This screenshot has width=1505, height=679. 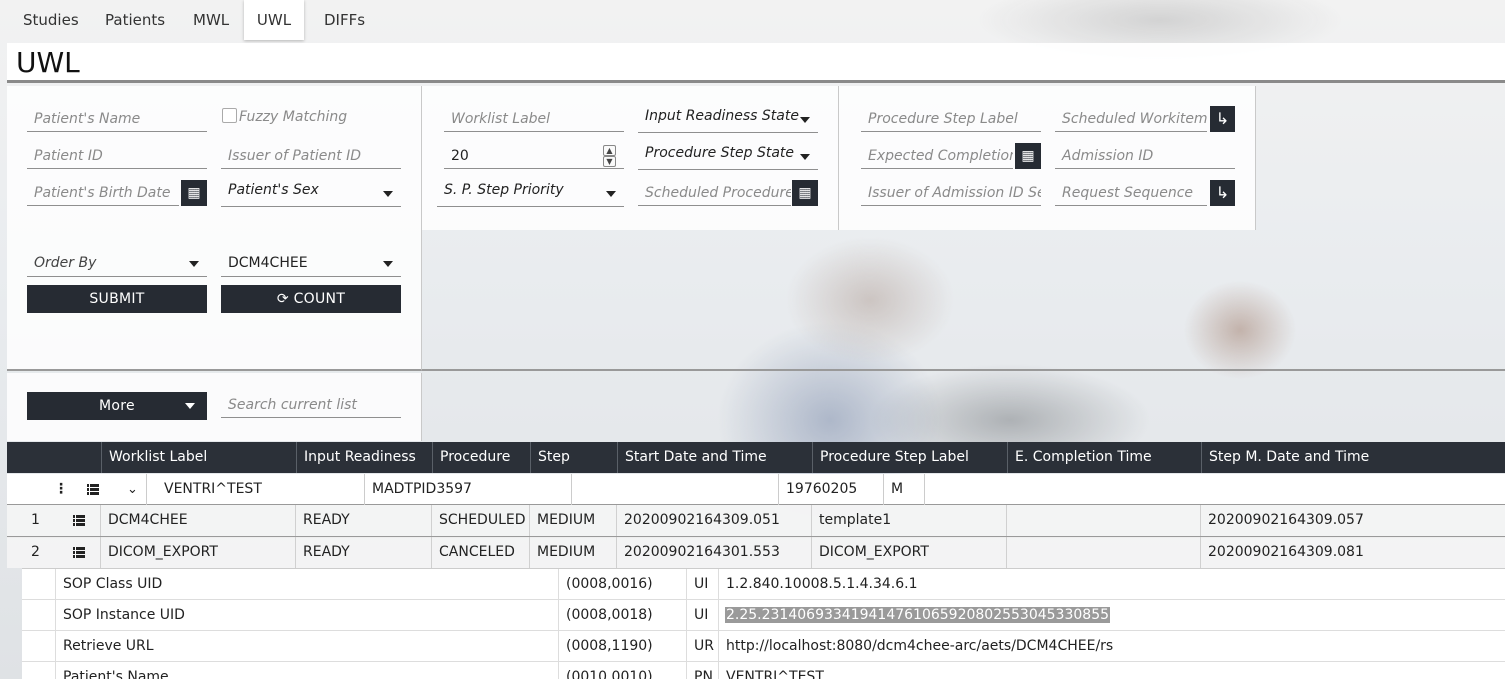 I want to click on row-worklist-label: DCM4CHEE, so click(x=198, y=520).